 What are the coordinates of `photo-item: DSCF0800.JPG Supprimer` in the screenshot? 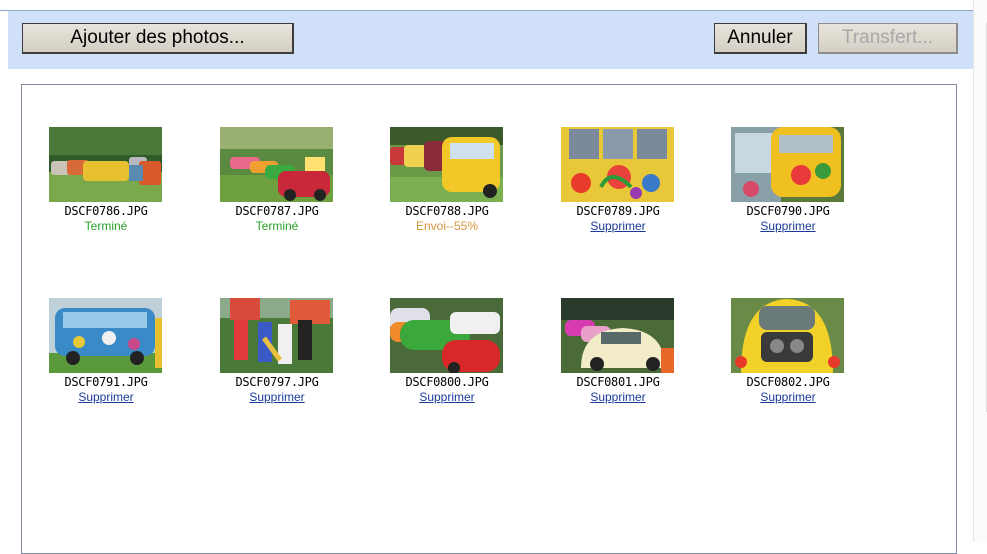 It's located at (447, 351).